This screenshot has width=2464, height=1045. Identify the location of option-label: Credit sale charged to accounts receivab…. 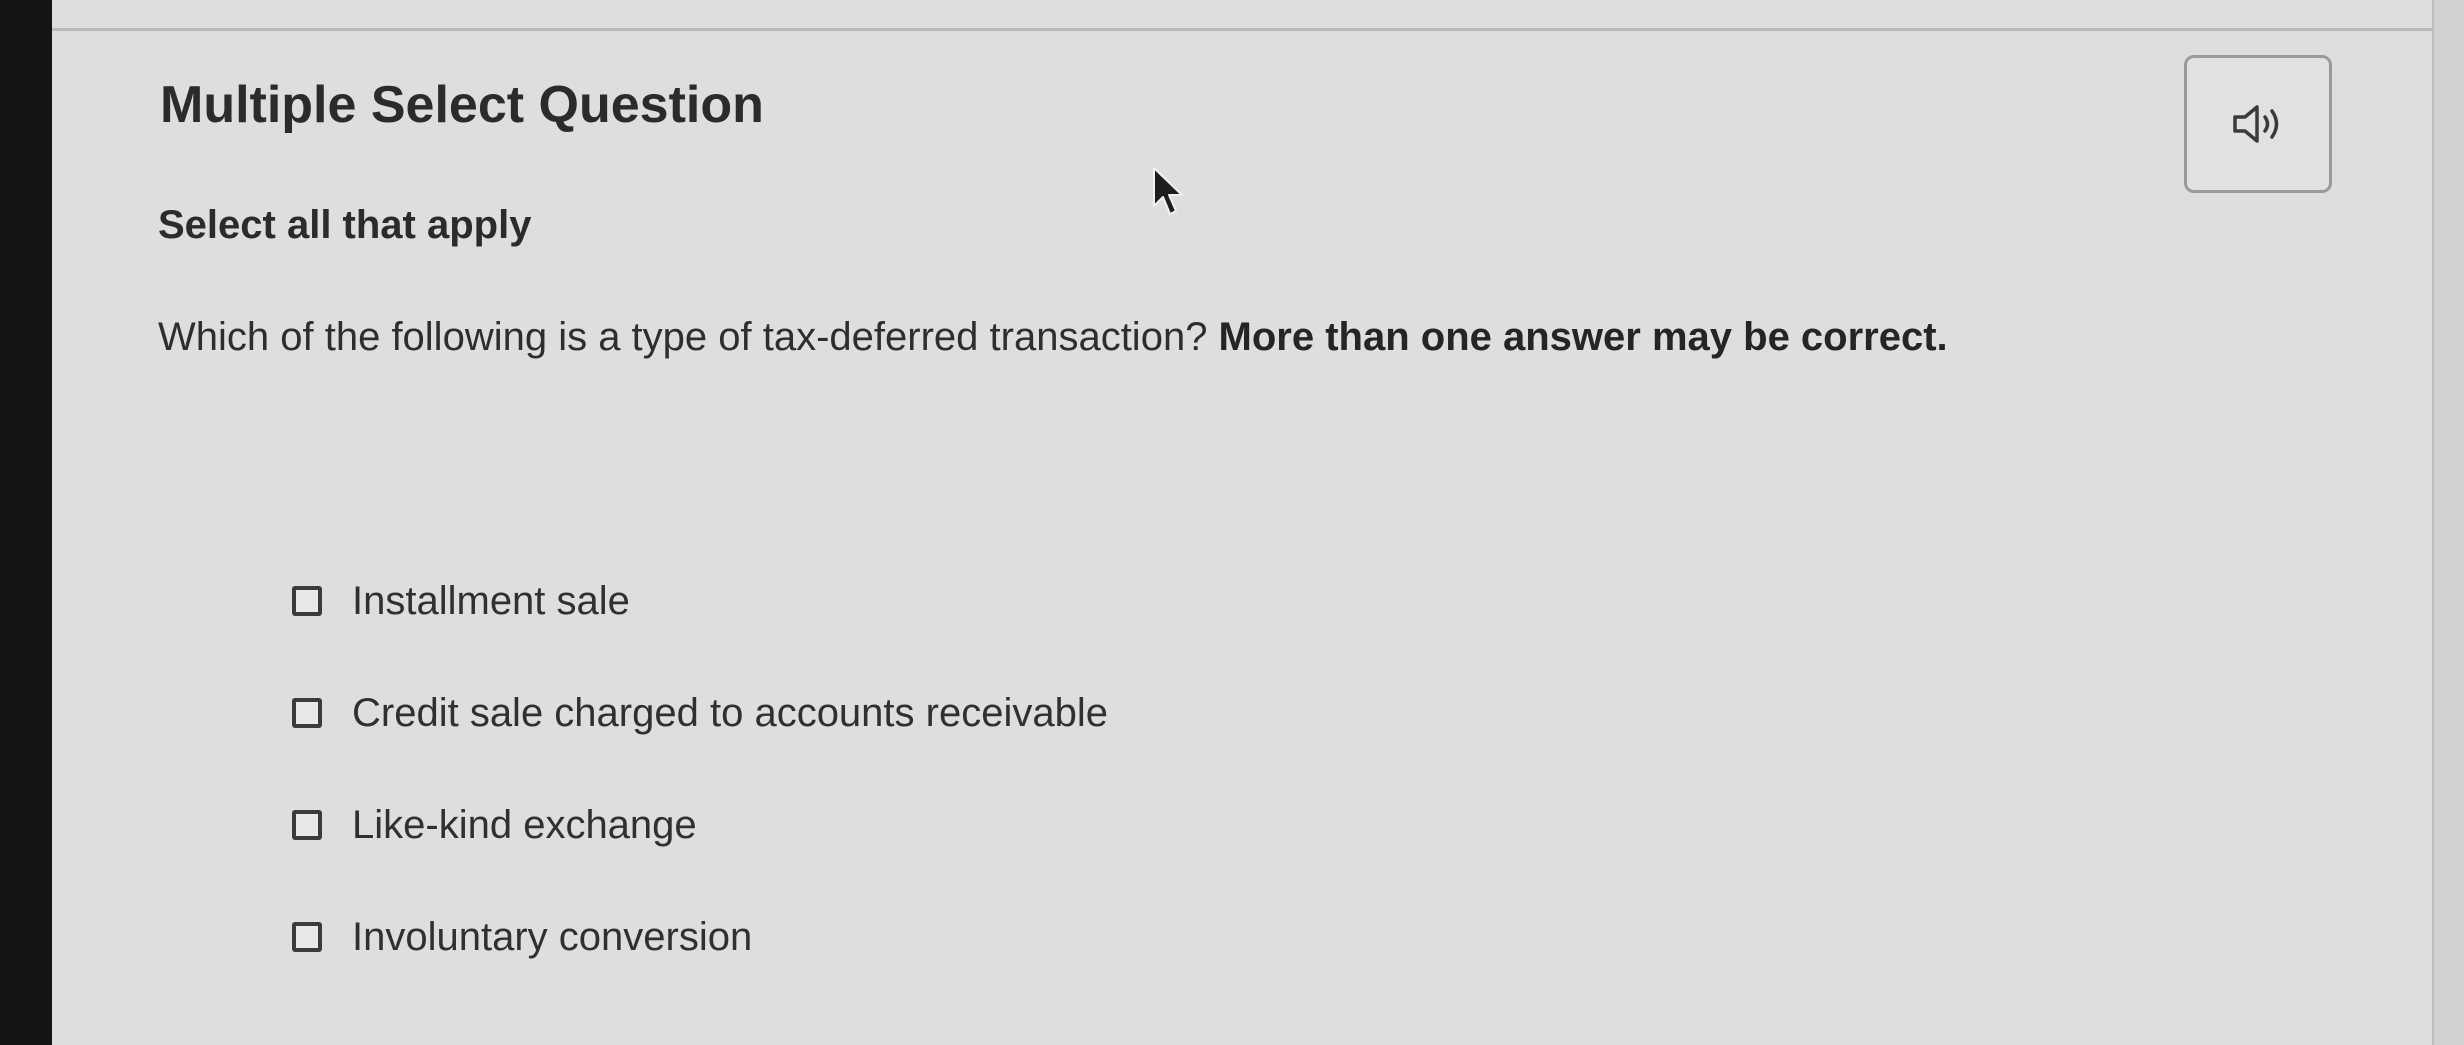
(730, 712).